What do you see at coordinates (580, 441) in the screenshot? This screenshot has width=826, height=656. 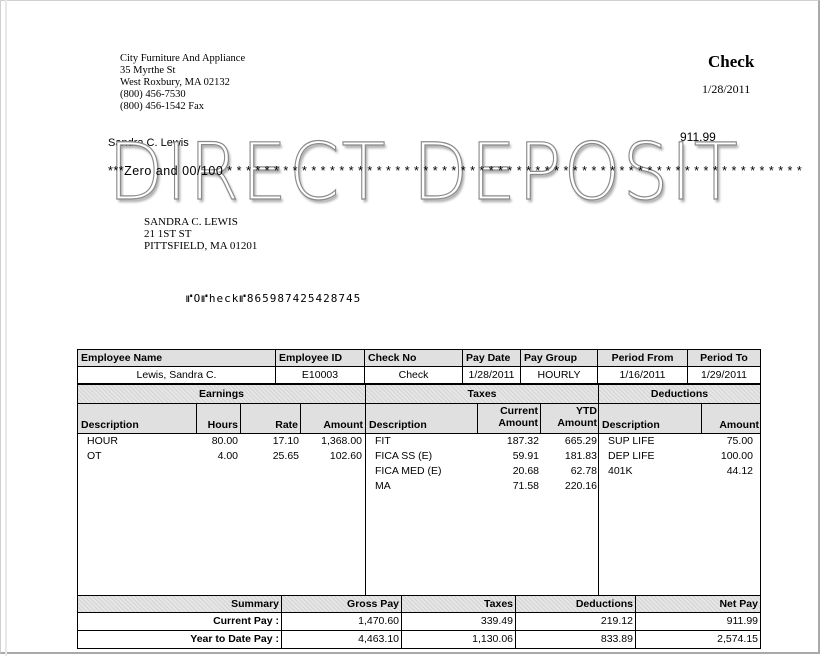 I see `tax-row-ytd: 665.29` at bounding box center [580, 441].